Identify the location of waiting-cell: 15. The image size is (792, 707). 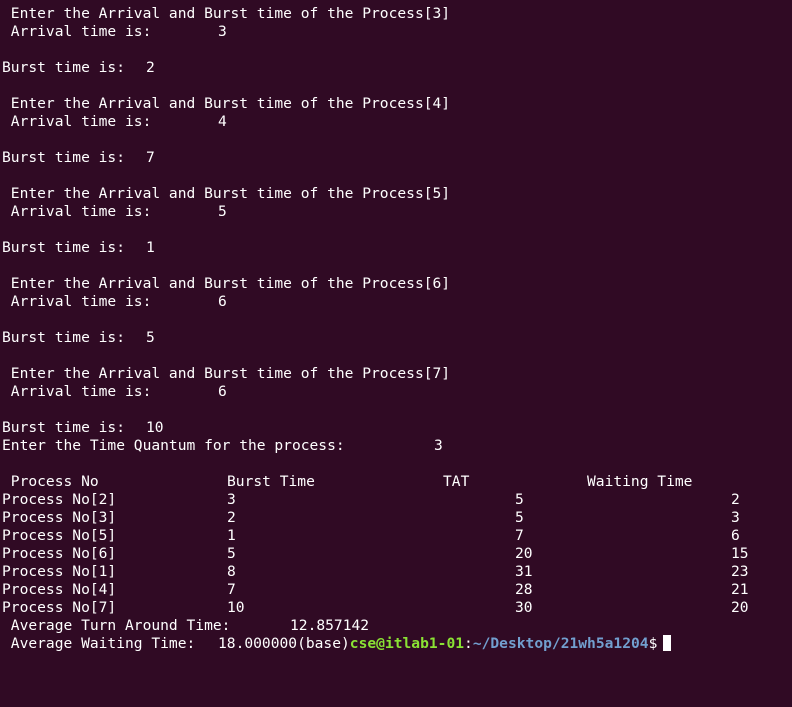
(740, 553).